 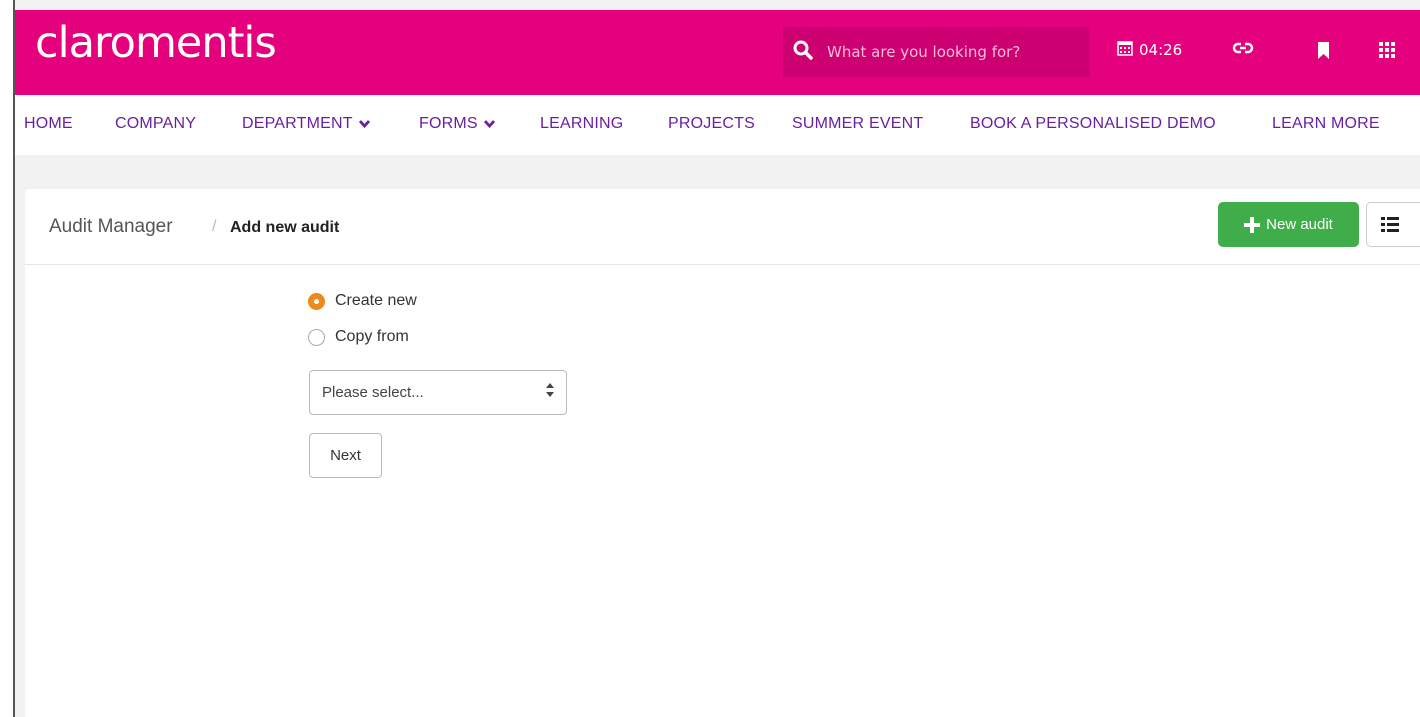 I want to click on new-audit-button: New audit, so click(x=1288, y=224).